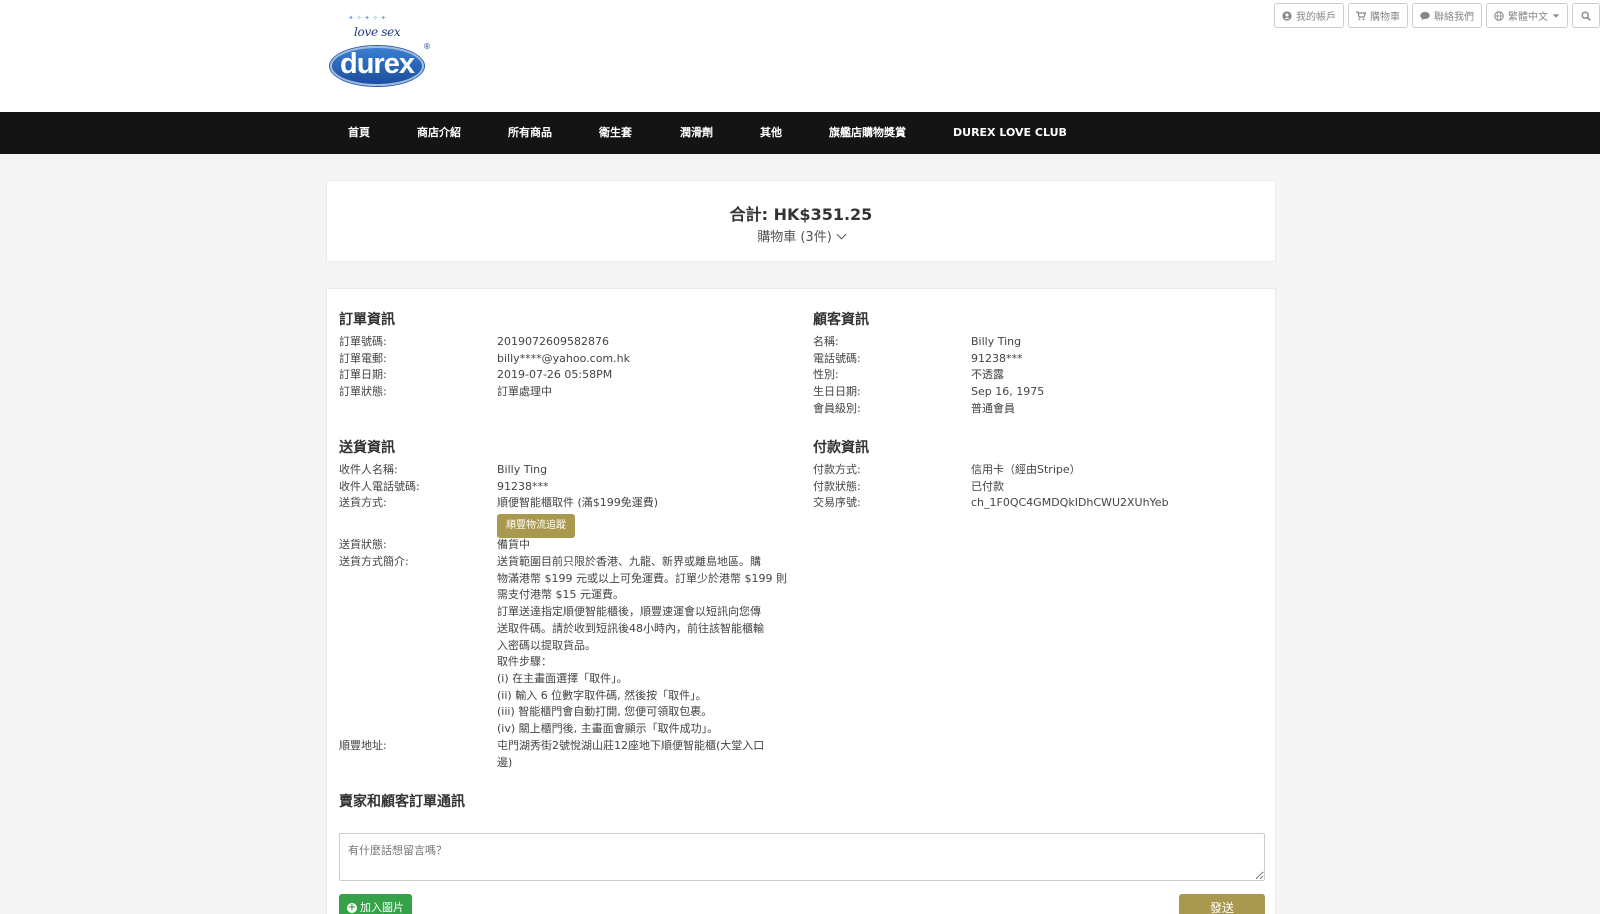 This screenshot has height=914, width=1600. What do you see at coordinates (997, 358) in the screenshot?
I see `customer-phone-value: 91238***` at bounding box center [997, 358].